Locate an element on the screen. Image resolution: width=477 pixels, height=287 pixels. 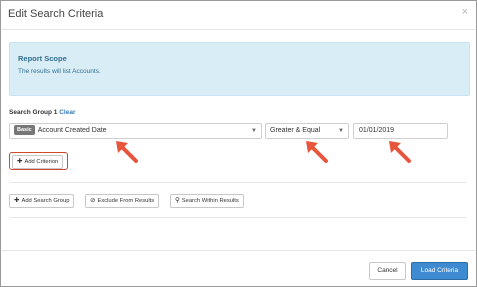
search-within-results-label: Search Within Results is located at coordinates (210, 201).